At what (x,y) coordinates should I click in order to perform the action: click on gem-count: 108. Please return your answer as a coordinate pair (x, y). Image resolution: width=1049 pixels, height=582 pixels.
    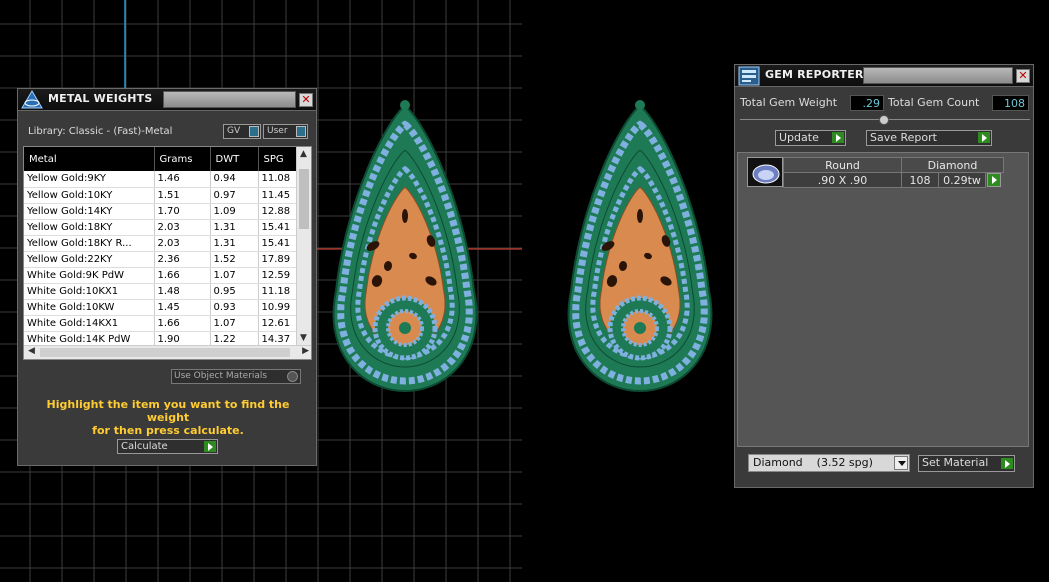
    Looking at the image, I should click on (920, 180).